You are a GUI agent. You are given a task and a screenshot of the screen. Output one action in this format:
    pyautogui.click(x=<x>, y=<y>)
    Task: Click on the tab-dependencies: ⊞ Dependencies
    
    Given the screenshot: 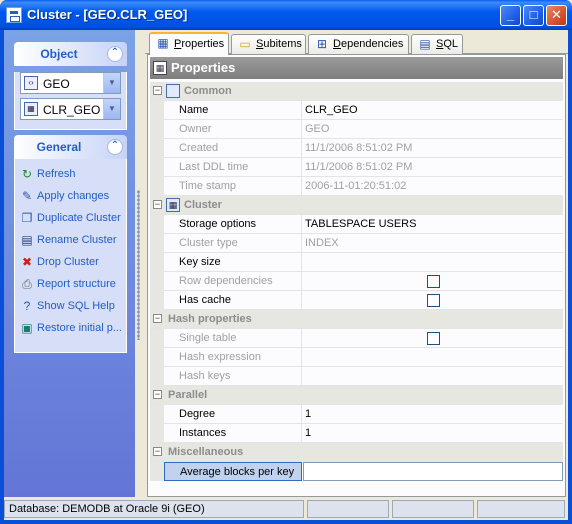 What is the action you would take?
    pyautogui.click(x=358, y=44)
    